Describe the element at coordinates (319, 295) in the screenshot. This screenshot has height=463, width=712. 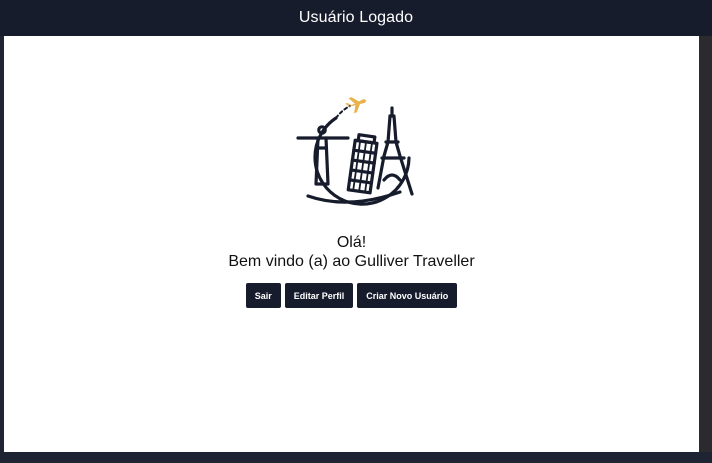
I see `edit-profile-button: Editar Perfil` at that location.